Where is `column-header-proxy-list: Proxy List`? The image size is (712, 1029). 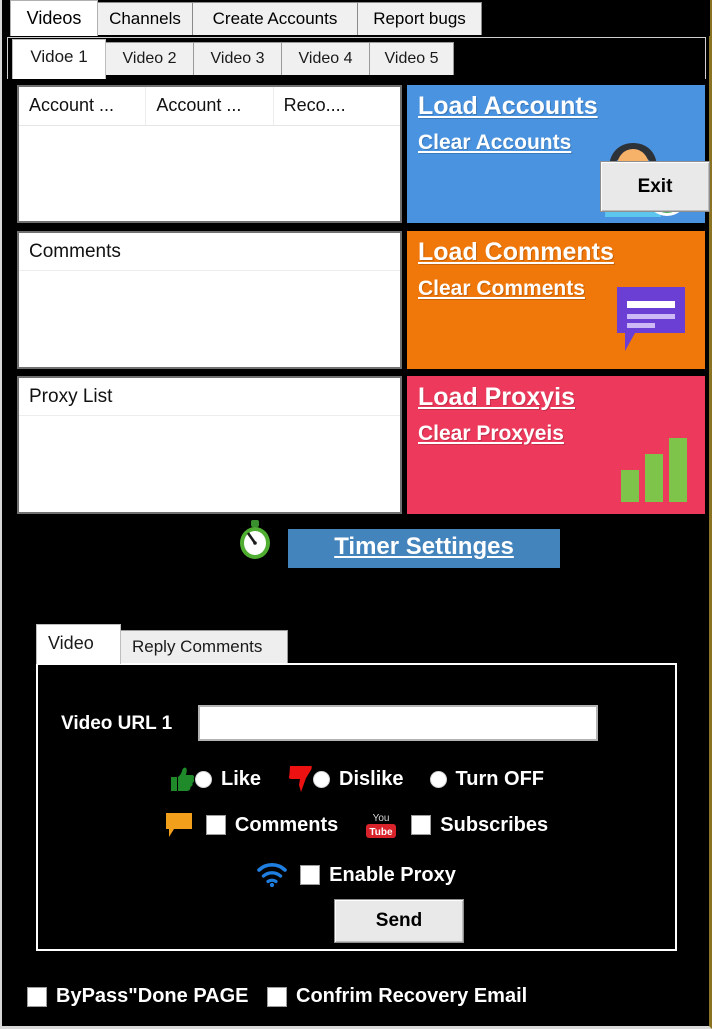 column-header-proxy-list: Proxy List is located at coordinates (209, 397).